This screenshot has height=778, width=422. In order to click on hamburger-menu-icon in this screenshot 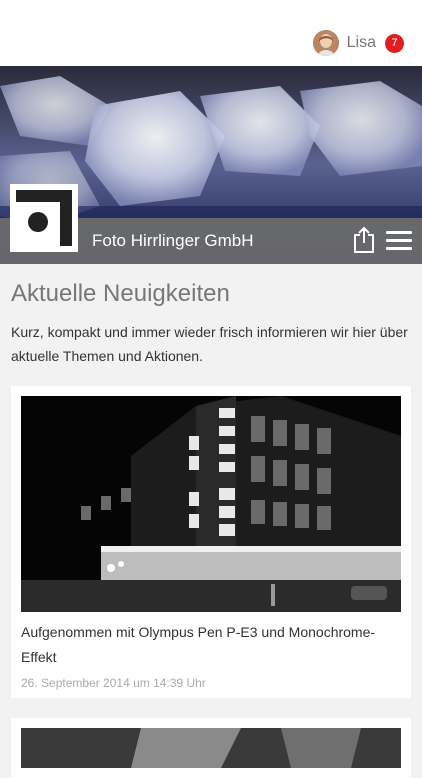, I will do `click(399, 241)`.